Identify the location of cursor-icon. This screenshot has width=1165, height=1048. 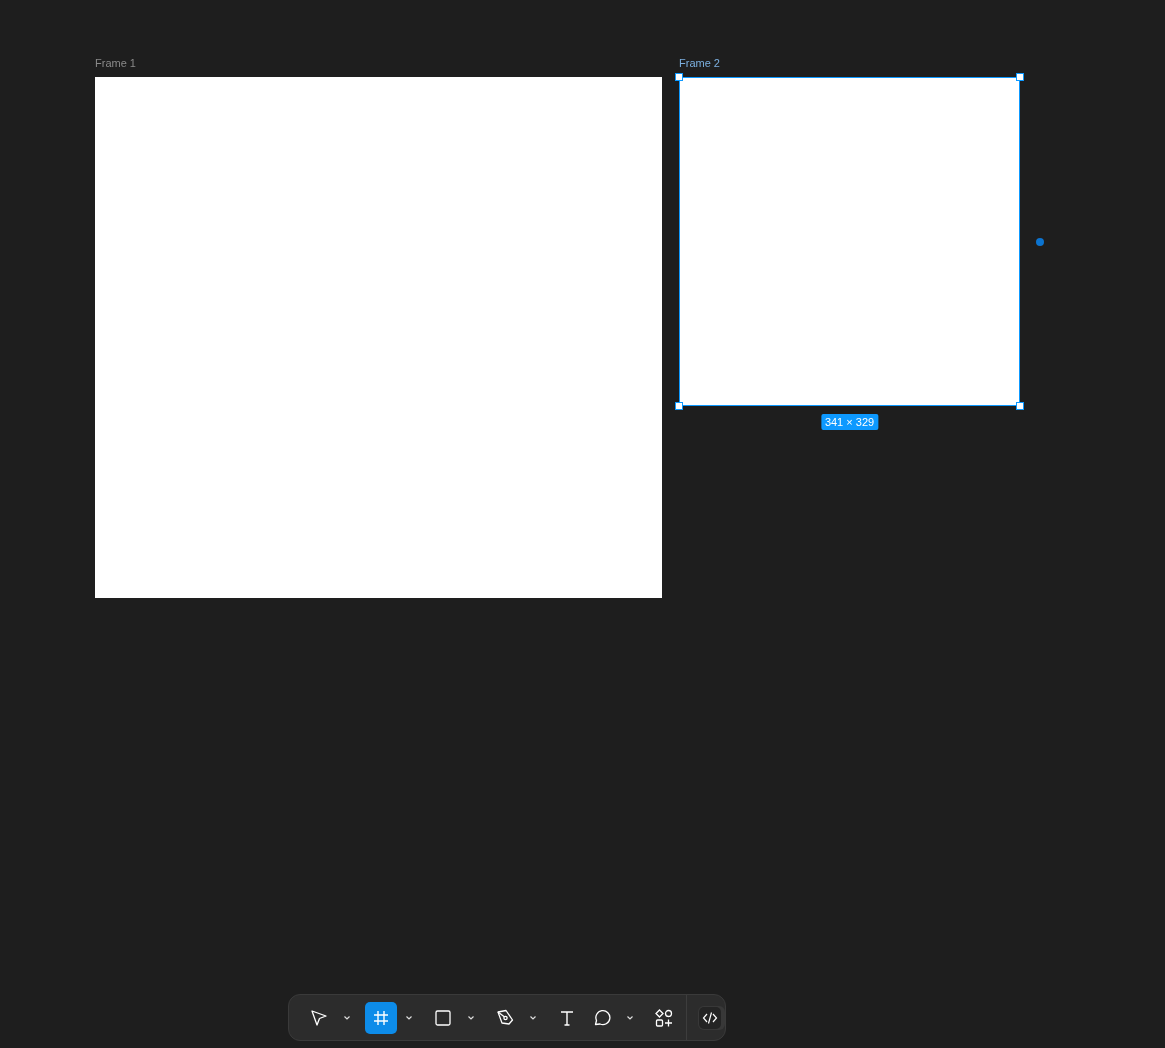
(319, 1017).